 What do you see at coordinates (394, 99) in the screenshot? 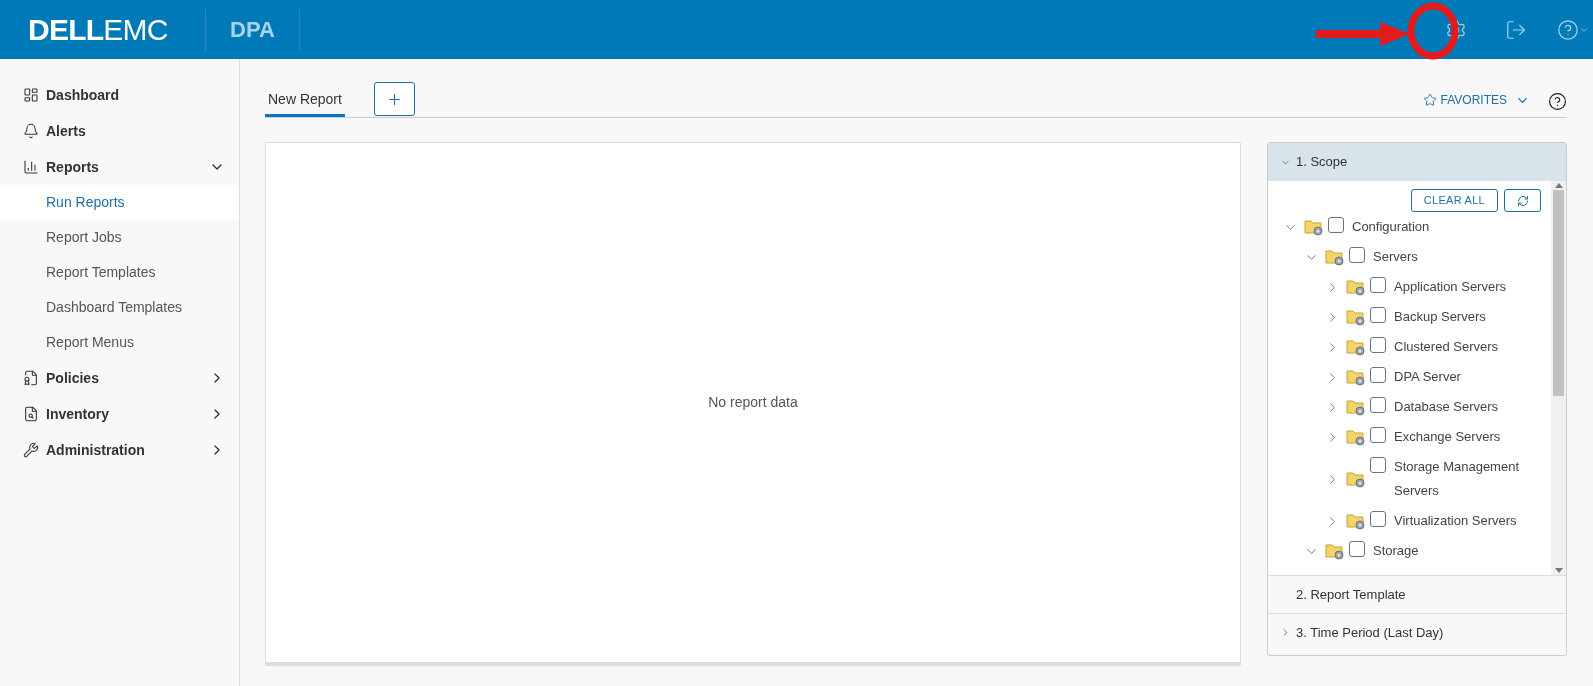
I see `add-tab-button` at bounding box center [394, 99].